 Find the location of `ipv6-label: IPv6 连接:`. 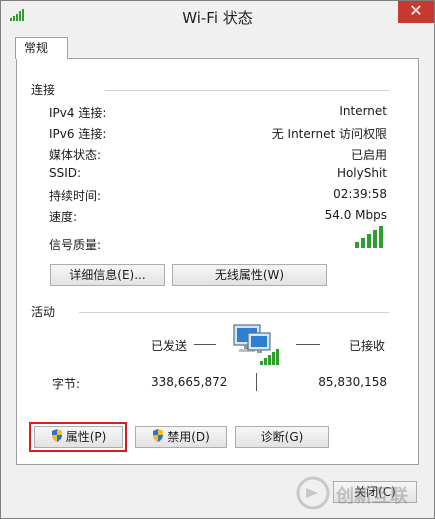

ipv6-label: IPv6 连接: is located at coordinates (78, 134).